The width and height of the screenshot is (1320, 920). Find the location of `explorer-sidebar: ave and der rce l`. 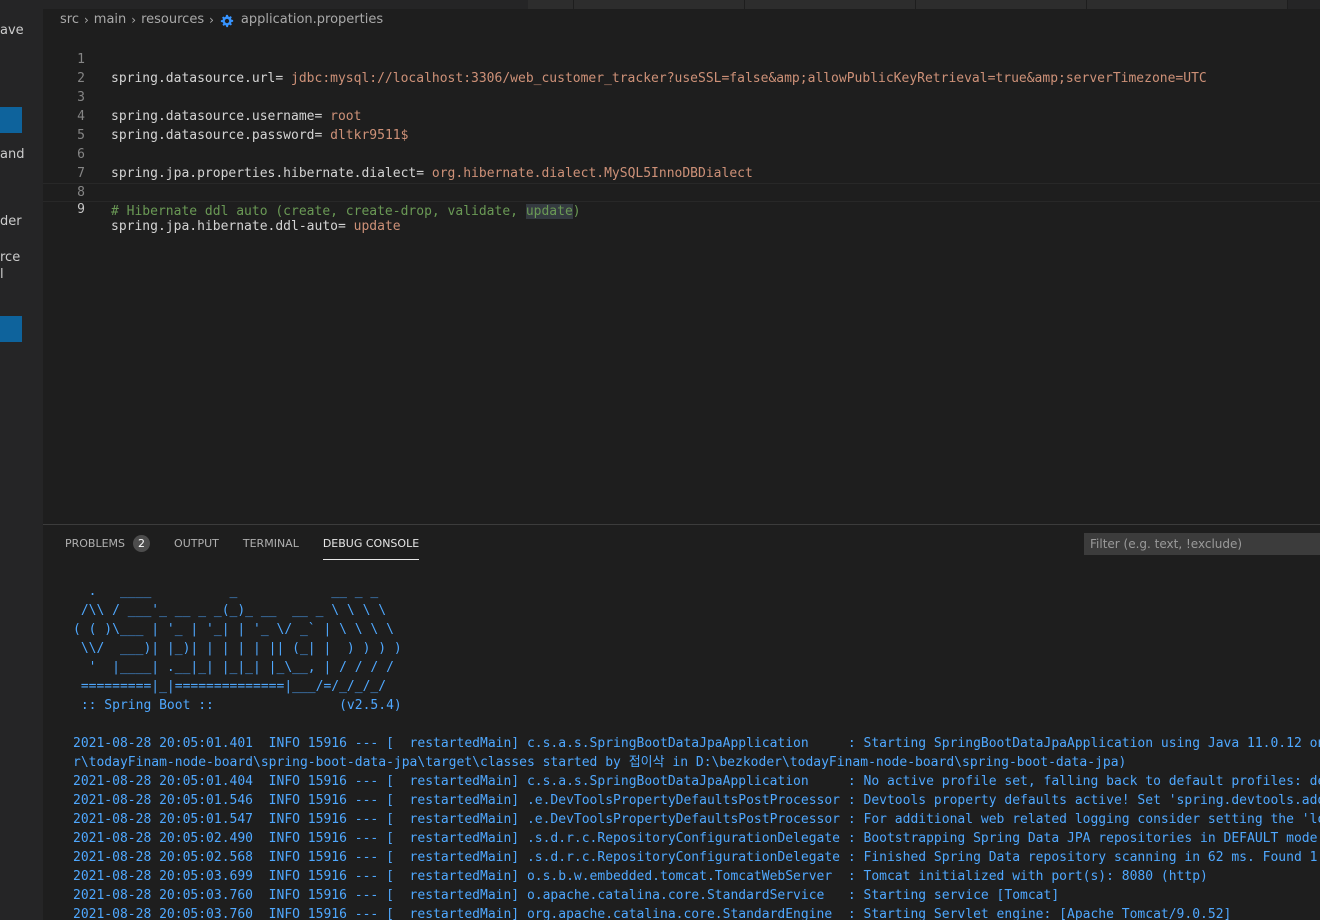

explorer-sidebar: ave and der rce l is located at coordinates (21, 460).